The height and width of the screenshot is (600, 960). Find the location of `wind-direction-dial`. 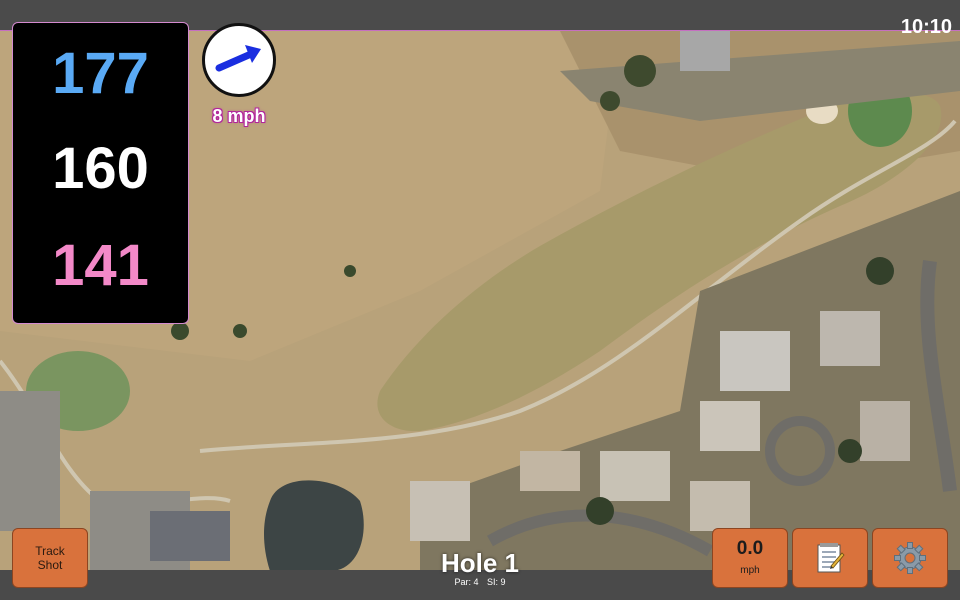

wind-direction-dial is located at coordinates (239, 60).